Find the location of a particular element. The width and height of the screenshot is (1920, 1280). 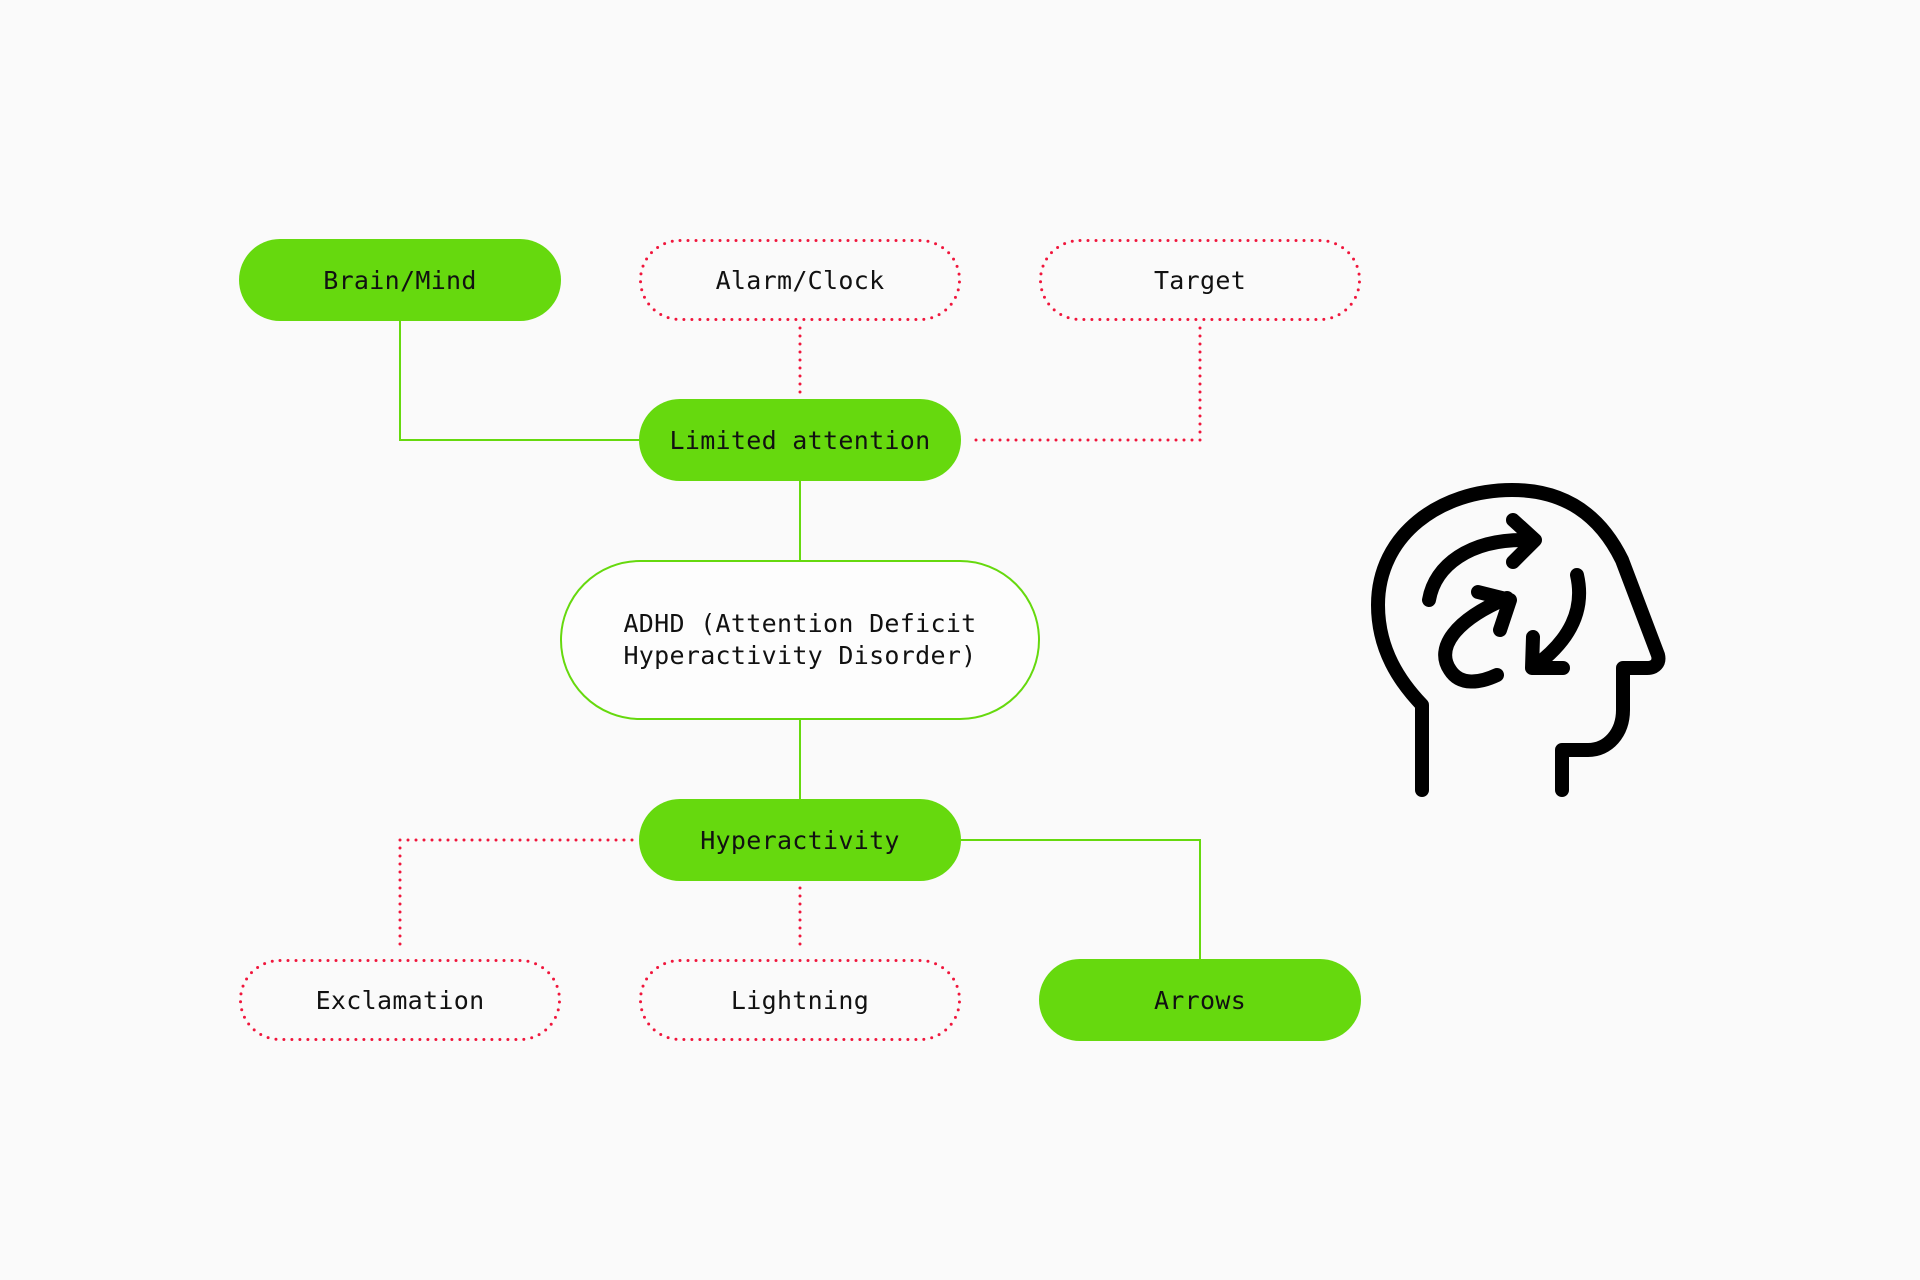

node-label: Hyperactivity is located at coordinates (800, 840).